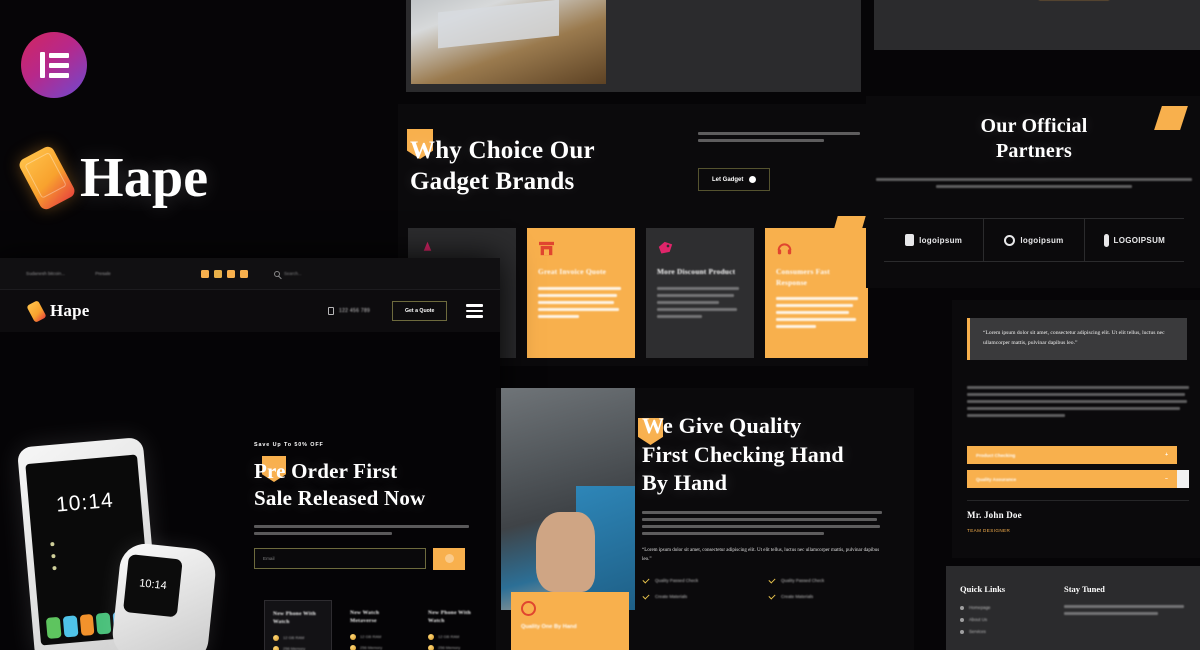 This screenshot has height=650, width=1200. Describe the element at coordinates (1078, 403) in the screenshot. I see `testimonial-body` at that location.